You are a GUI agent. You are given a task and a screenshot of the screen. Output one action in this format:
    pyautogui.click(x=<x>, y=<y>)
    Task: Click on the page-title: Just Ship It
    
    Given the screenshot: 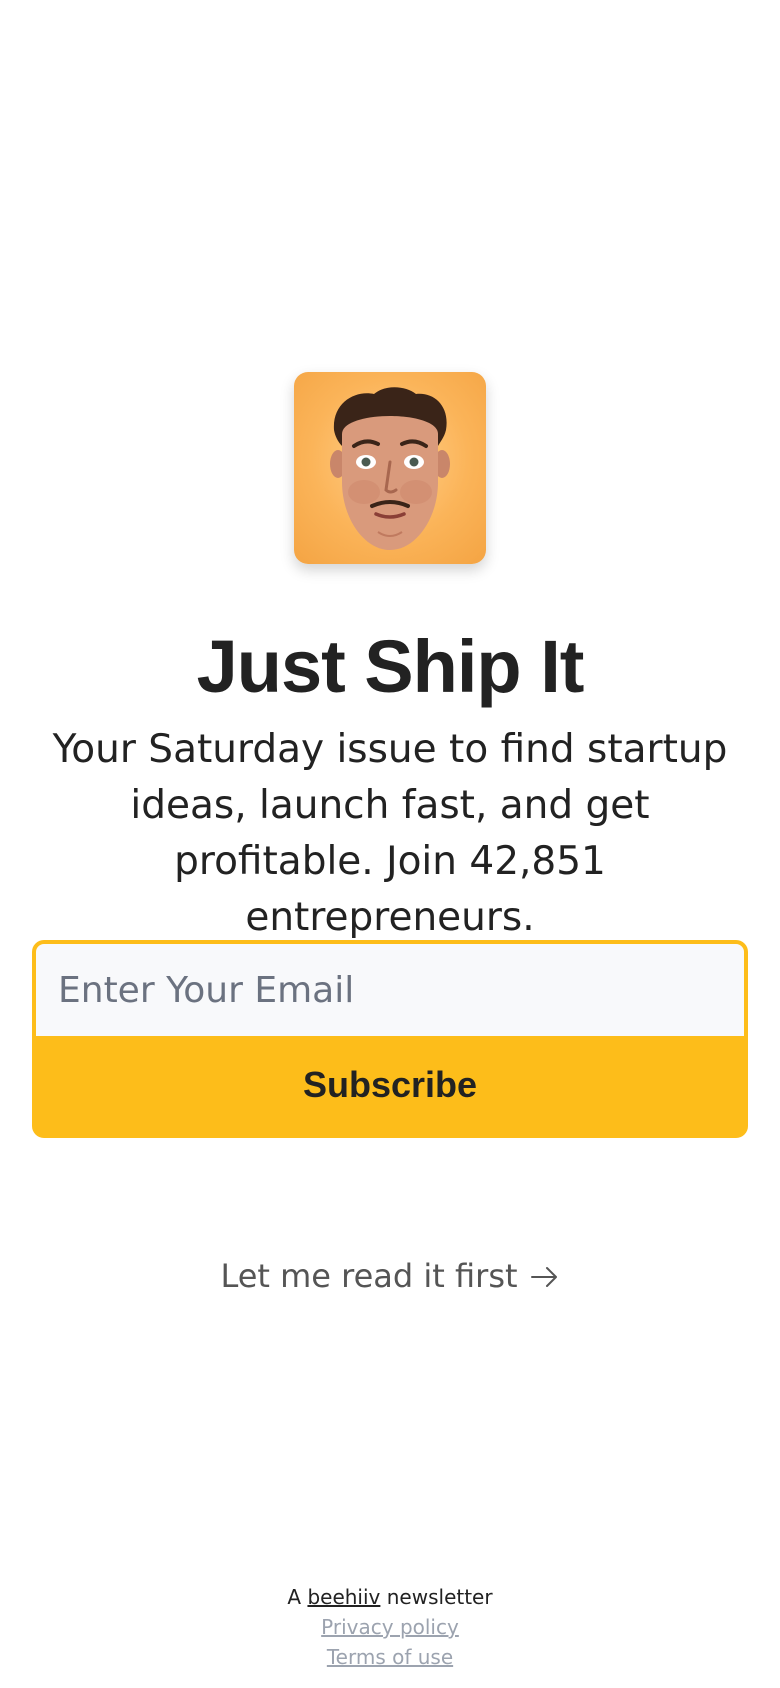 What is the action you would take?
    pyautogui.click(x=390, y=666)
    